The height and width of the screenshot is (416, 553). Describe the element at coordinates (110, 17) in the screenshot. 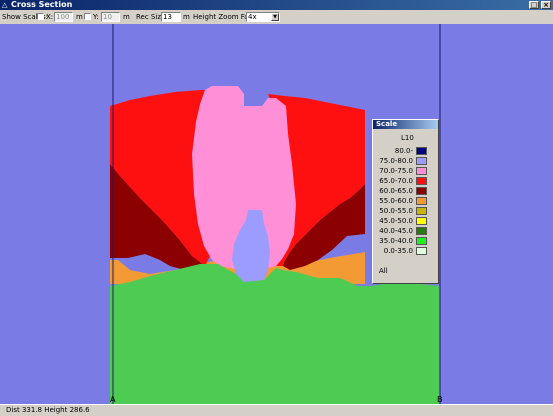

I see `y-scale-input: 10` at that location.